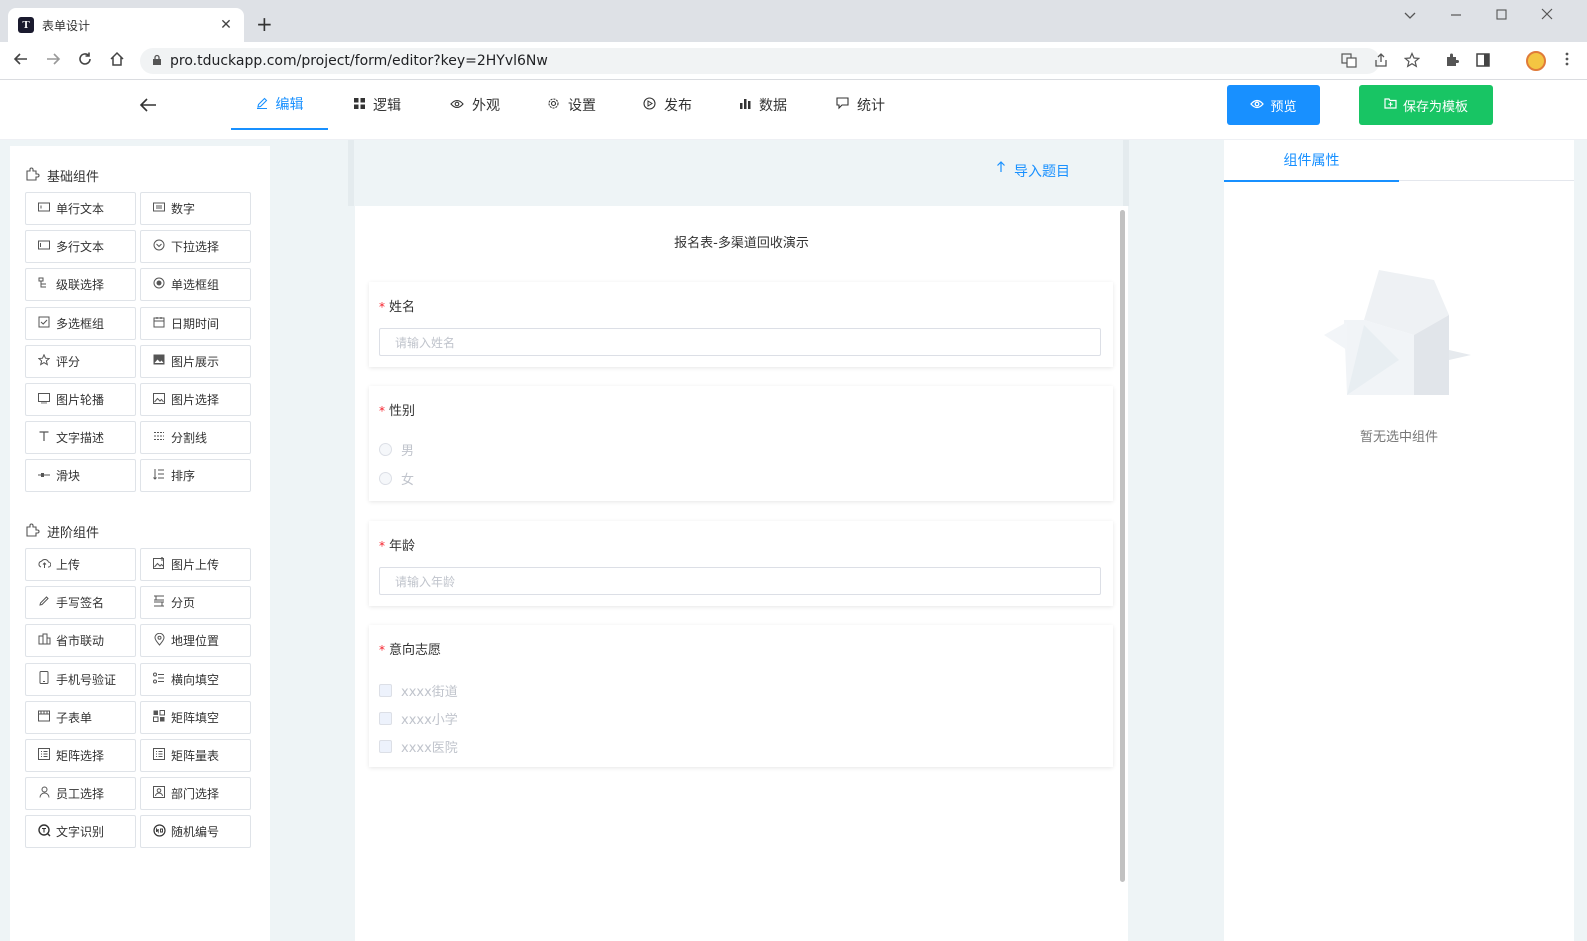 This screenshot has width=1587, height=941. Describe the element at coordinates (408, 451) in the screenshot. I see `option-label: 男` at that location.